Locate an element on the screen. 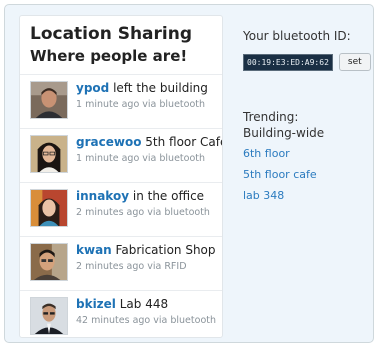 The width and height of the screenshot is (378, 347). username-link: bkizel is located at coordinates (96, 304).